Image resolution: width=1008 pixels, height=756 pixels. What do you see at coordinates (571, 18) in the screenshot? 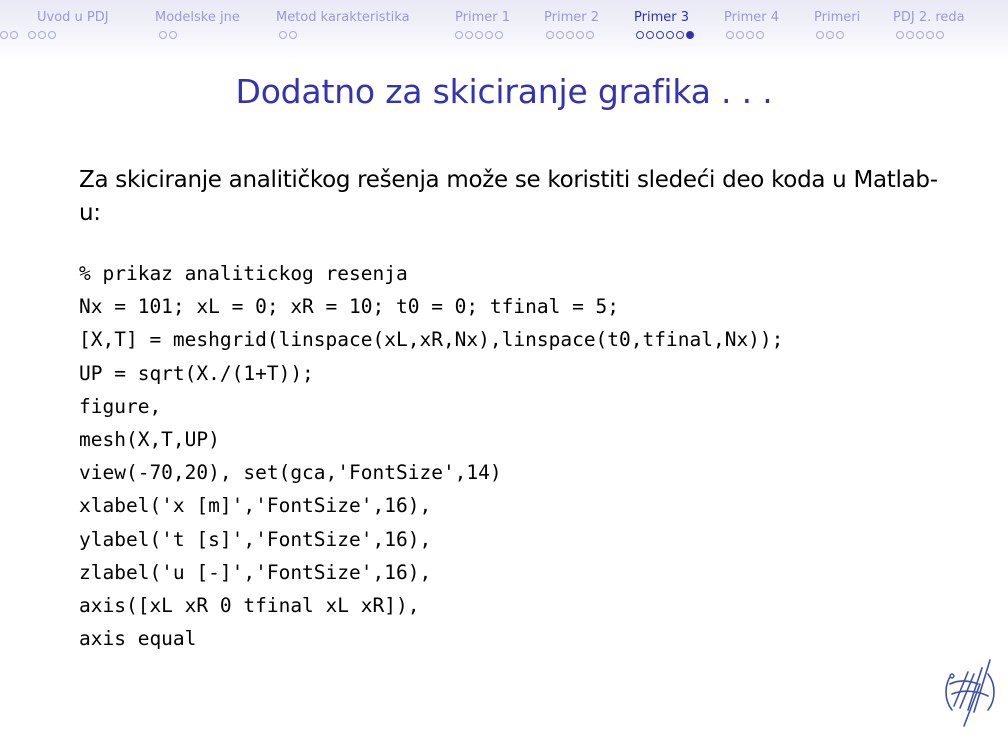
I see `nav-section-primer-2: Primer 2` at bounding box center [571, 18].